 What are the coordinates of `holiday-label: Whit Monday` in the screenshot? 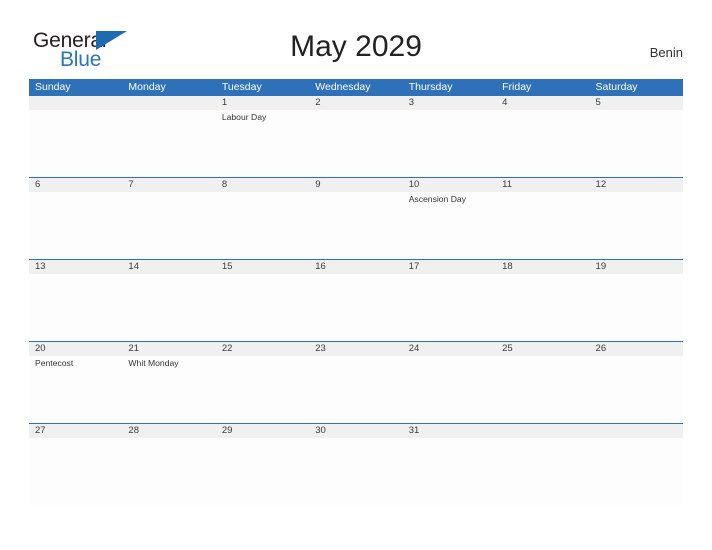 It's located at (153, 363).